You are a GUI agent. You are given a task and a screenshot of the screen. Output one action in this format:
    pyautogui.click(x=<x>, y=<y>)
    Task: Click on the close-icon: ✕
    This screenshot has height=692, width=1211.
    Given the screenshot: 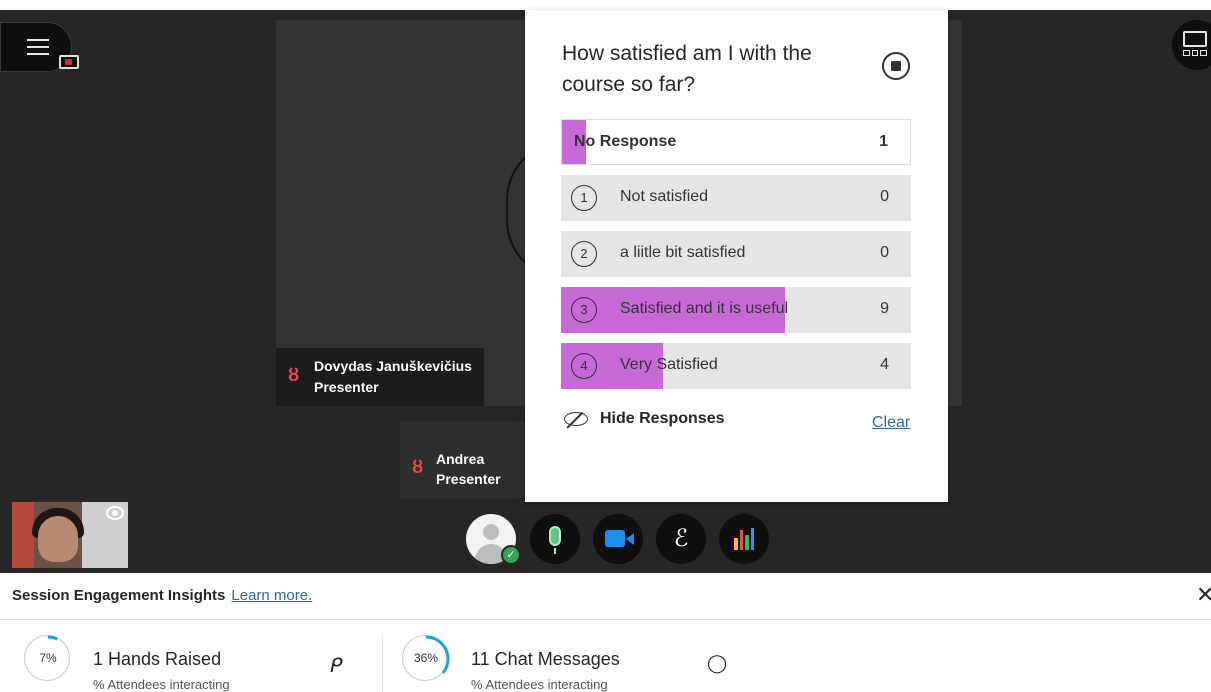 What is the action you would take?
    pyautogui.click(x=1203, y=595)
    